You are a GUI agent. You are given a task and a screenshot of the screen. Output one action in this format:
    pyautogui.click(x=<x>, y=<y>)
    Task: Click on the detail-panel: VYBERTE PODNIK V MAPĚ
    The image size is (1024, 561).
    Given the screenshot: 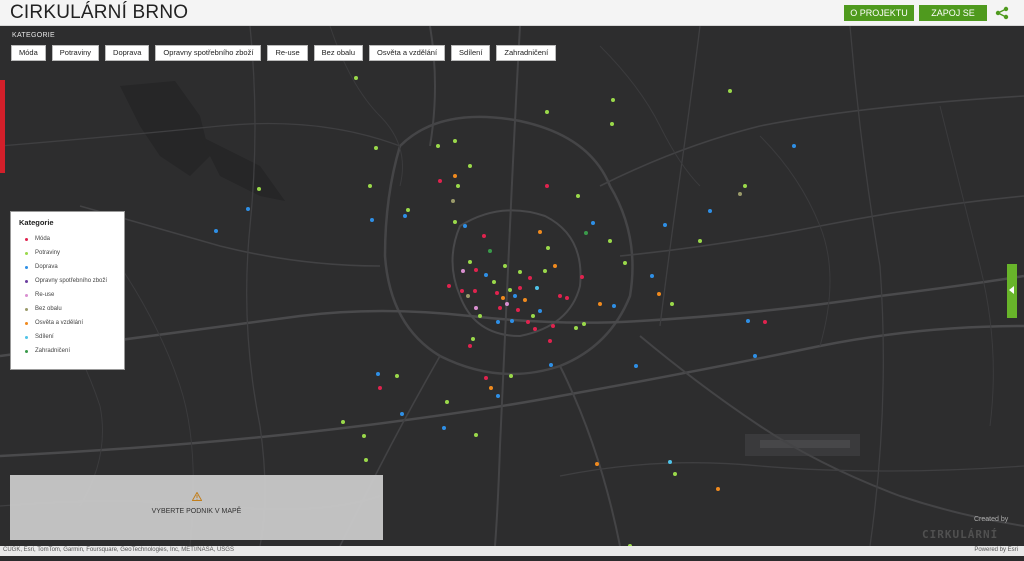 What is the action you would take?
    pyautogui.click(x=196, y=507)
    